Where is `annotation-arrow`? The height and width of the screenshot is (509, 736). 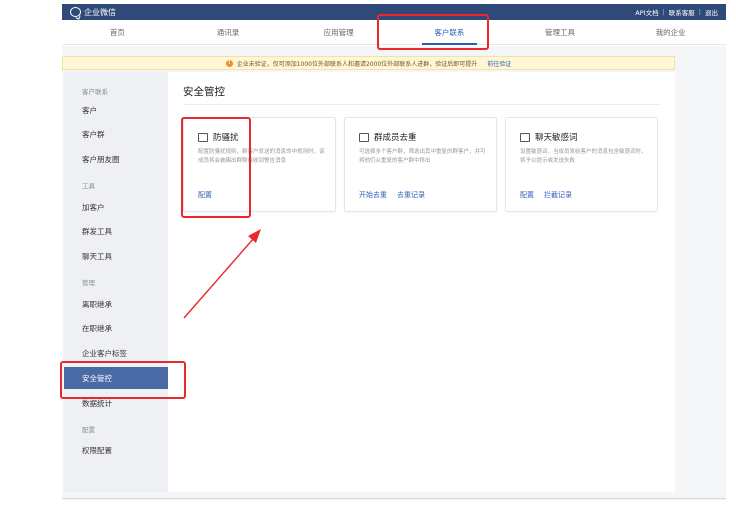
annotation-arrow is located at coordinates (222, 274).